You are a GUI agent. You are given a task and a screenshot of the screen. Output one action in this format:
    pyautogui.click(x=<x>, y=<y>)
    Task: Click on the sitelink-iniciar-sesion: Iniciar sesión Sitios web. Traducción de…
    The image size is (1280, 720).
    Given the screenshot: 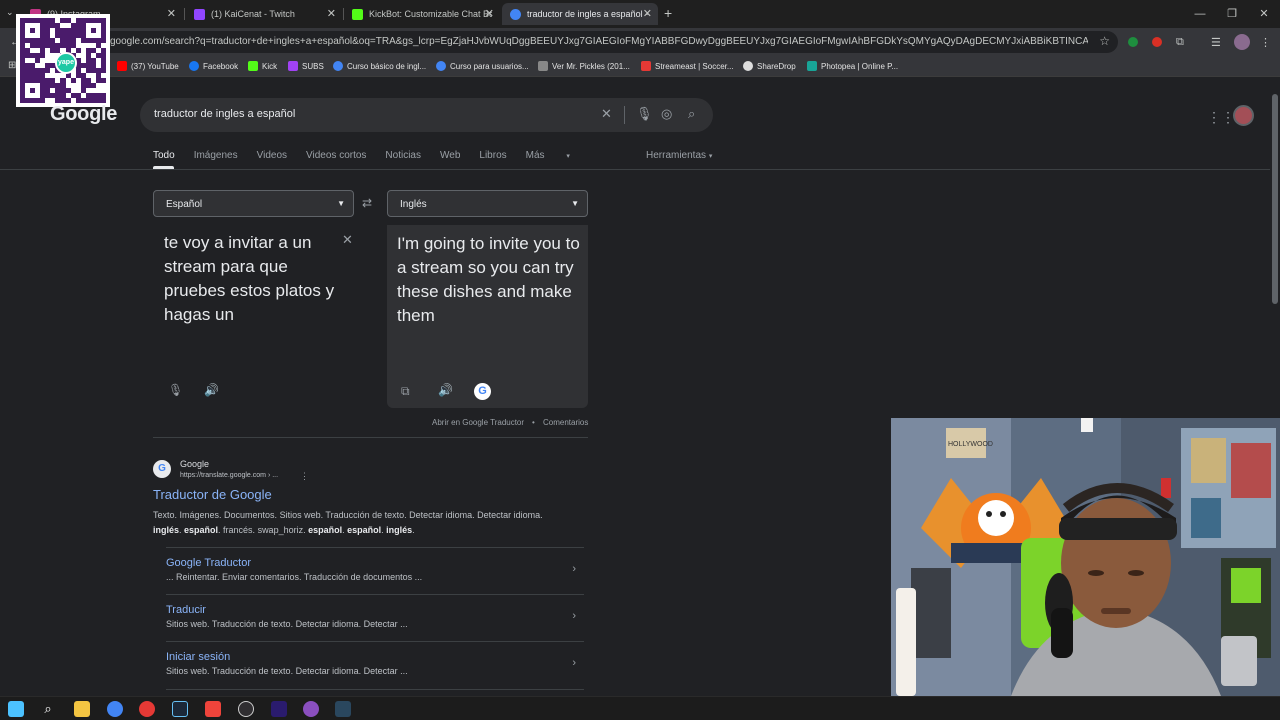 What is the action you would take?
    pyautogui.click(x=376, y=663)
    